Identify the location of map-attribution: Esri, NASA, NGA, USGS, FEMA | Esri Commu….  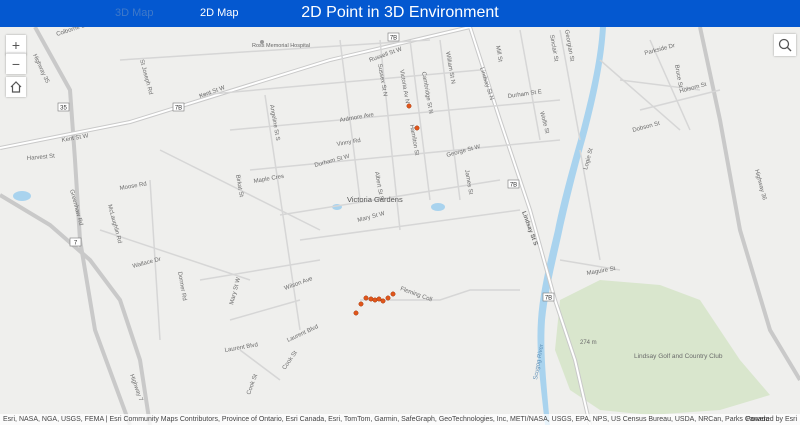
(400, 419).